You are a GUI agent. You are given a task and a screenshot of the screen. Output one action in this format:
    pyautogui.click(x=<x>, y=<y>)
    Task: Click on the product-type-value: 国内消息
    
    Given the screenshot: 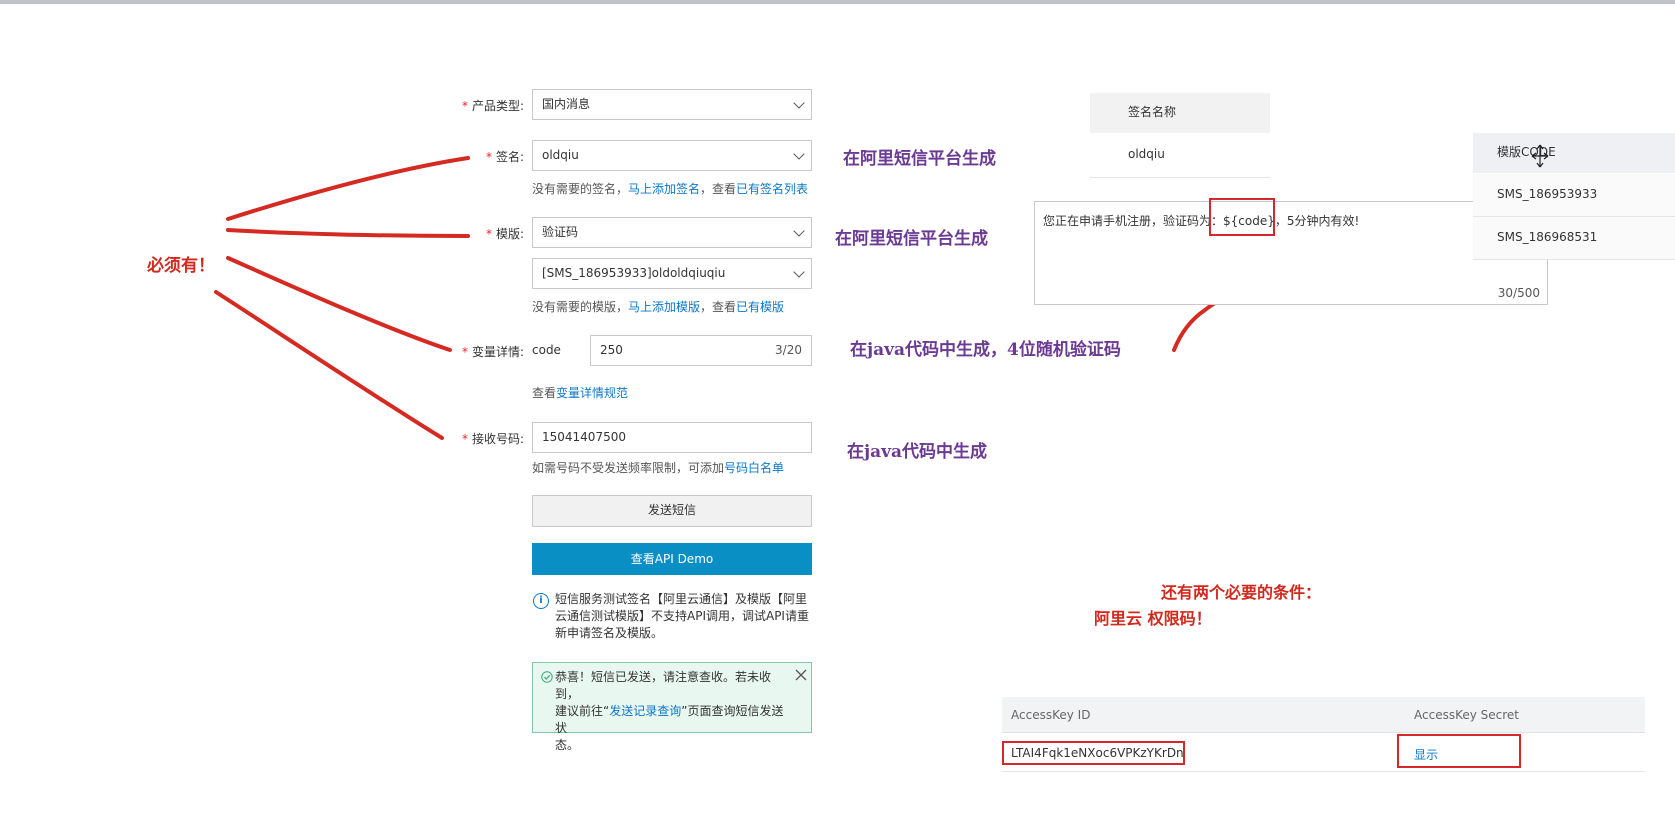 What is the action you would take?
    pyautogui.click(x=566, y=104)
    